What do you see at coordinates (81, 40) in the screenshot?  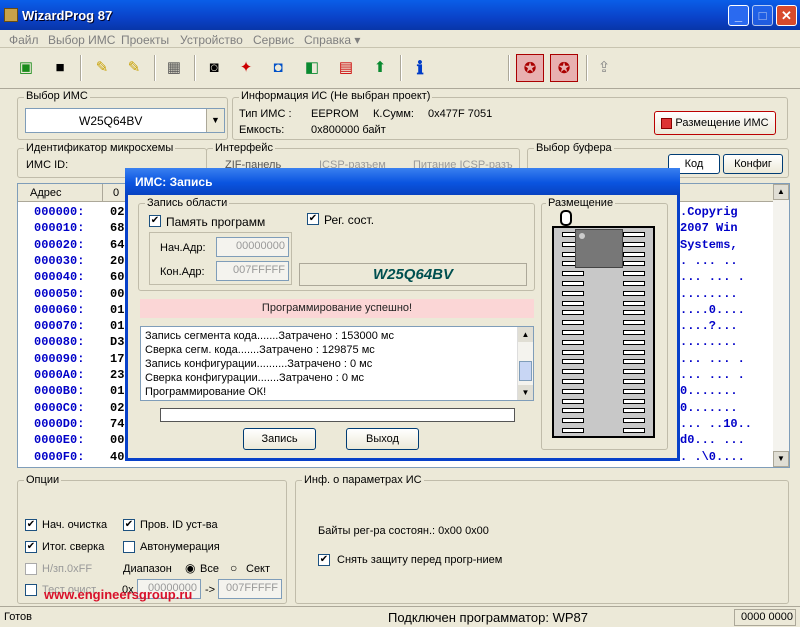 I see `menu-chip-select: Выбор ИМС` at bounding box center [81, 40].